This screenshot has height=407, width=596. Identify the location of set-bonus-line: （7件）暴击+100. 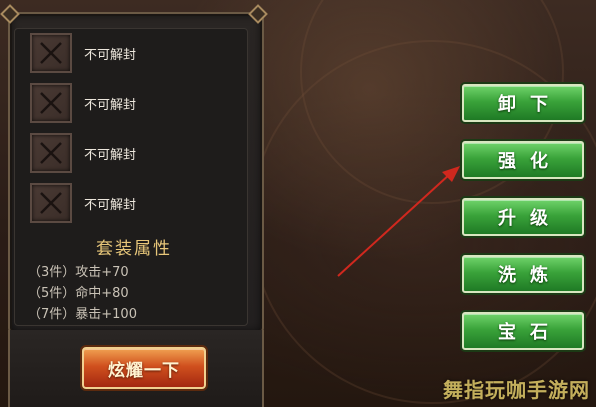
(82, 314).